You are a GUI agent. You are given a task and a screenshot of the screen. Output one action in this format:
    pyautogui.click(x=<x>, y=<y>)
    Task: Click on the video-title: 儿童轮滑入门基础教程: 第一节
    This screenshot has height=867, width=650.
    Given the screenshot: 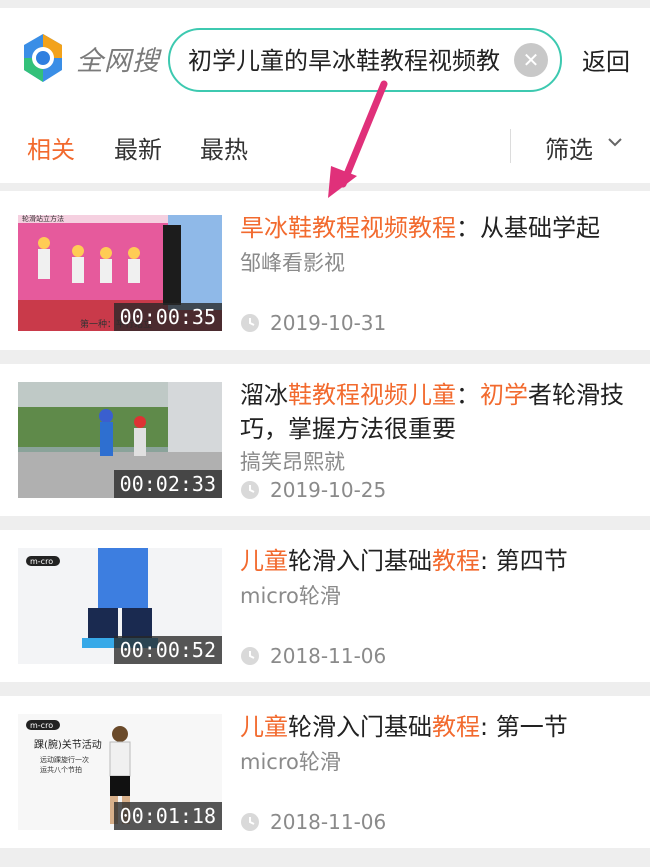 What is the action you would take?
    pyautogui.click(x=437, y=727)
    